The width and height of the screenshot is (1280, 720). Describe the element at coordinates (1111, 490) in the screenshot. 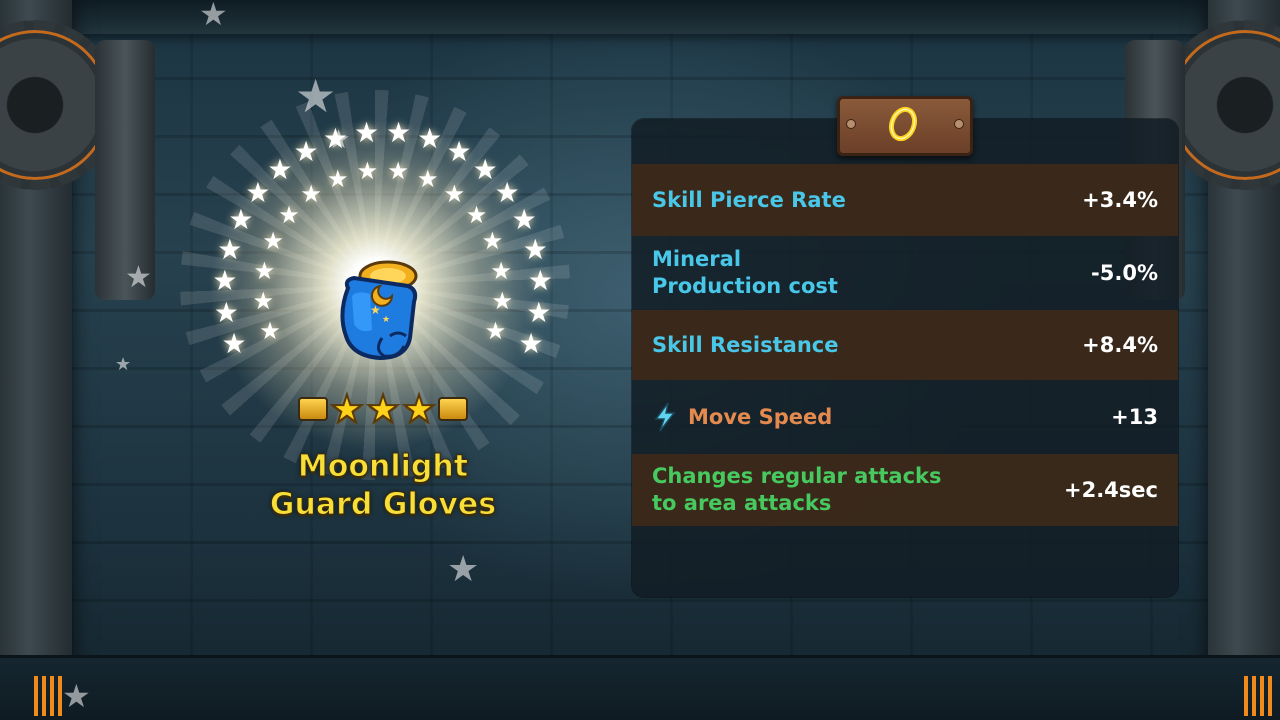

I see `stat-value: +2.4sec` at that location.